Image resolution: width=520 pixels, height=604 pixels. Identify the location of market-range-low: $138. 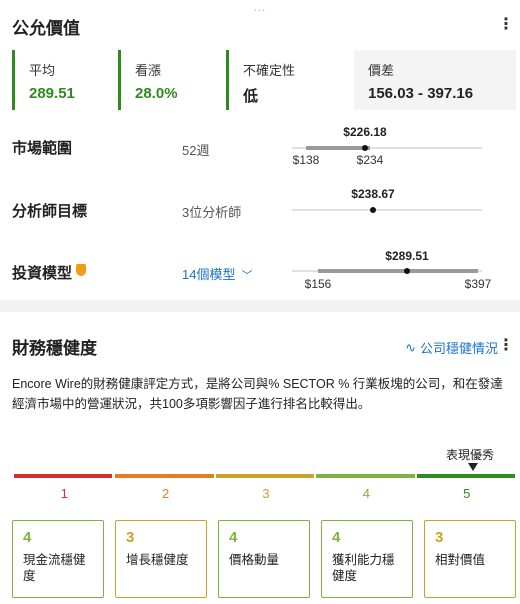
(306, 160).